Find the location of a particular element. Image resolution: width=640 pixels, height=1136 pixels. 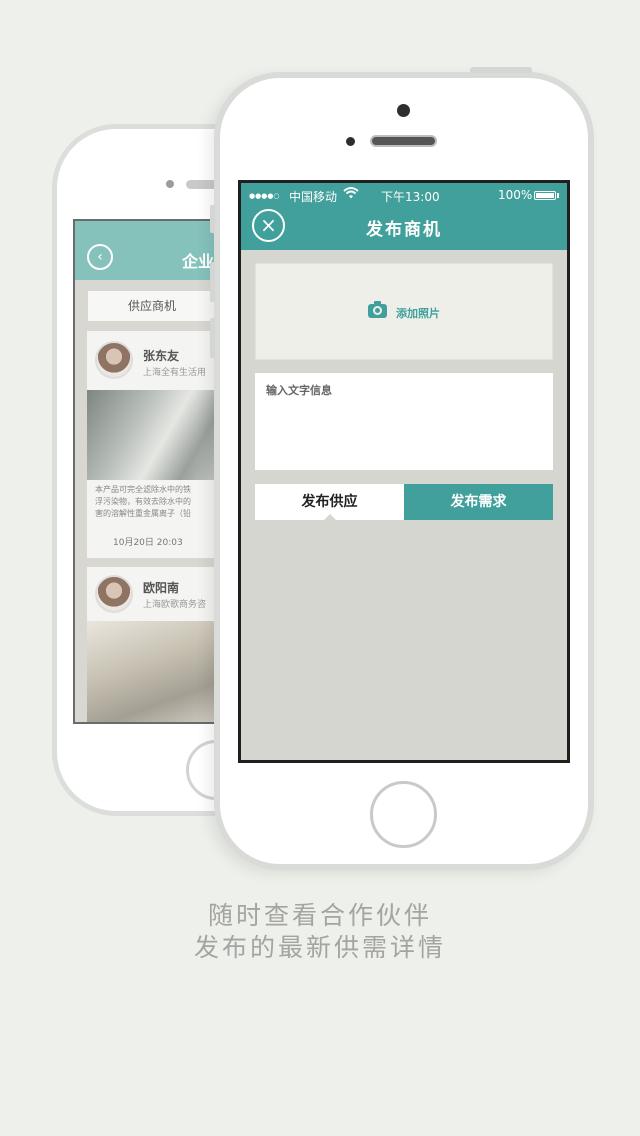

front-camera is located at coordinates (403, 110).